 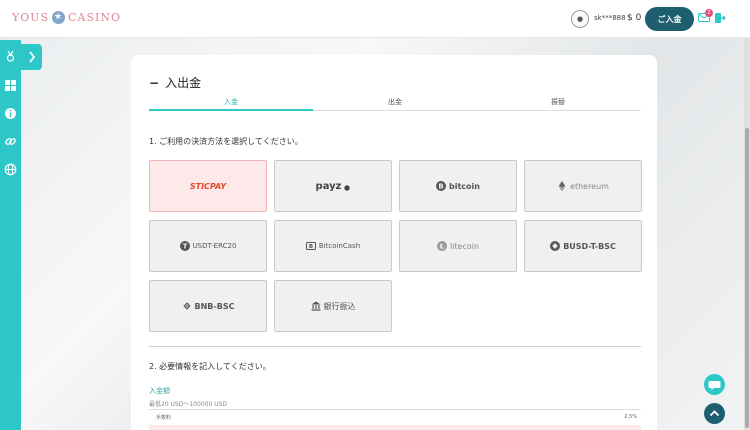 What do you see at coordinates (375, 19) in the screenshot?
I see `top-header: YOUS ★ CASINO ● sk***888 $ 0 ご入金 2` at bounding box center [375, 19].